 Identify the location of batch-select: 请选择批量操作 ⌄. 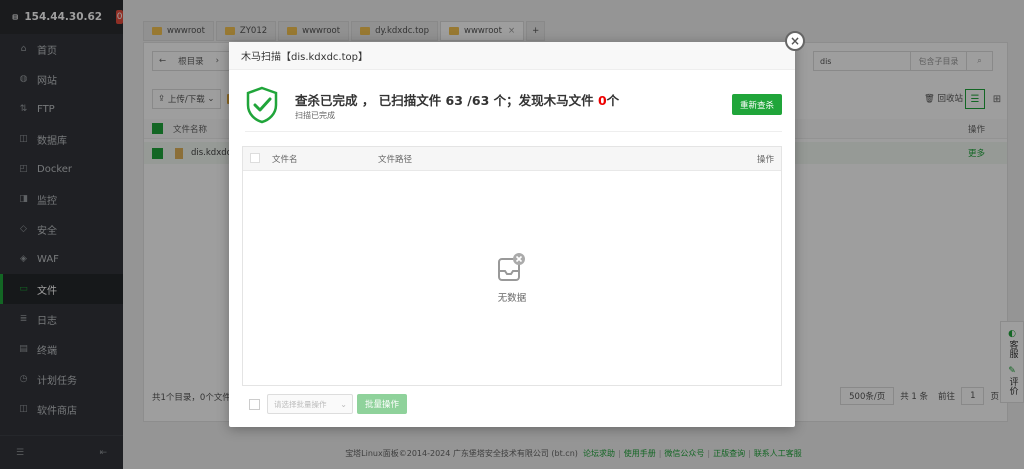
(310, 404).